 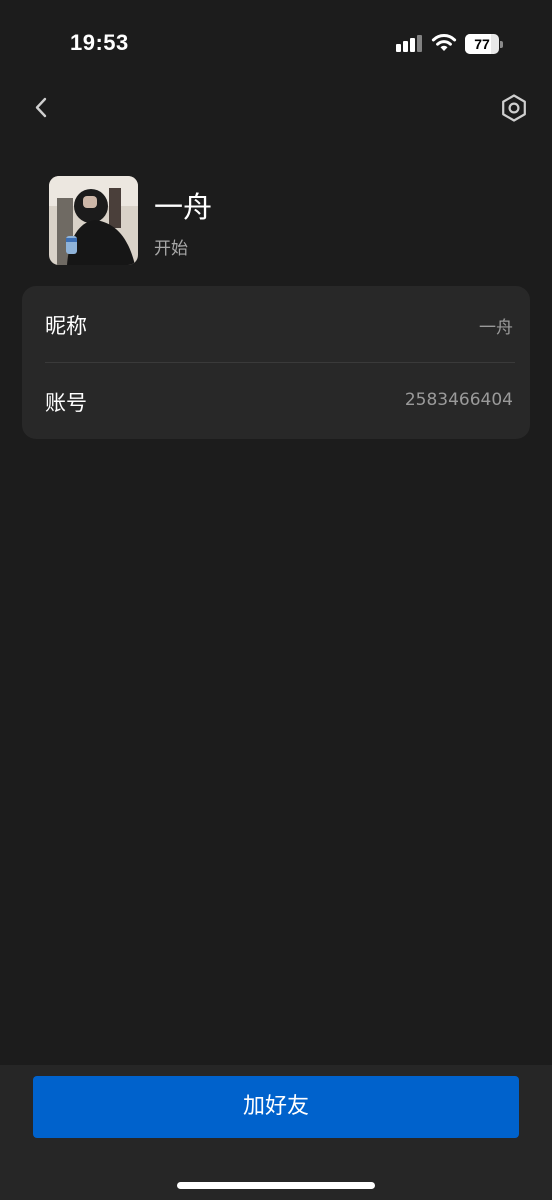 I want to click on account-value: 2583466404, so click(x=458, y=400).